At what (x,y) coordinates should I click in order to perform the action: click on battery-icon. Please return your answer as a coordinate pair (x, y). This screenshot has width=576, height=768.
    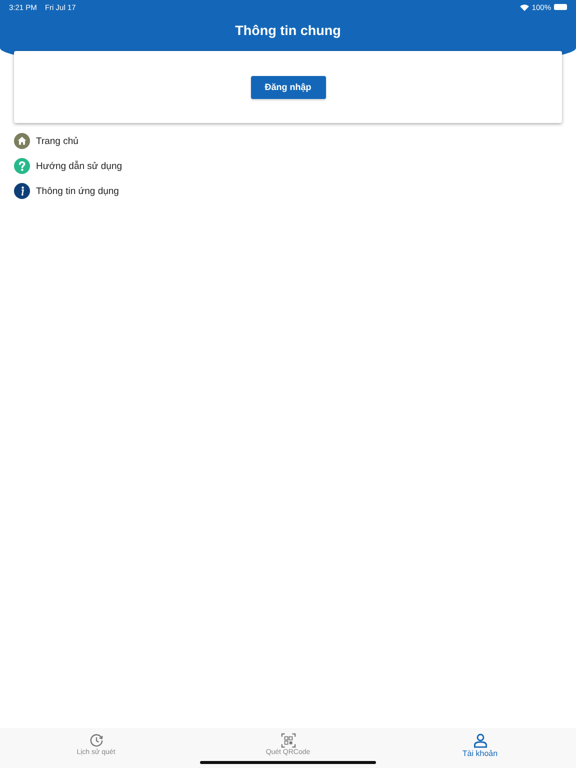
    Looking at the image, I should click on (560, 7).